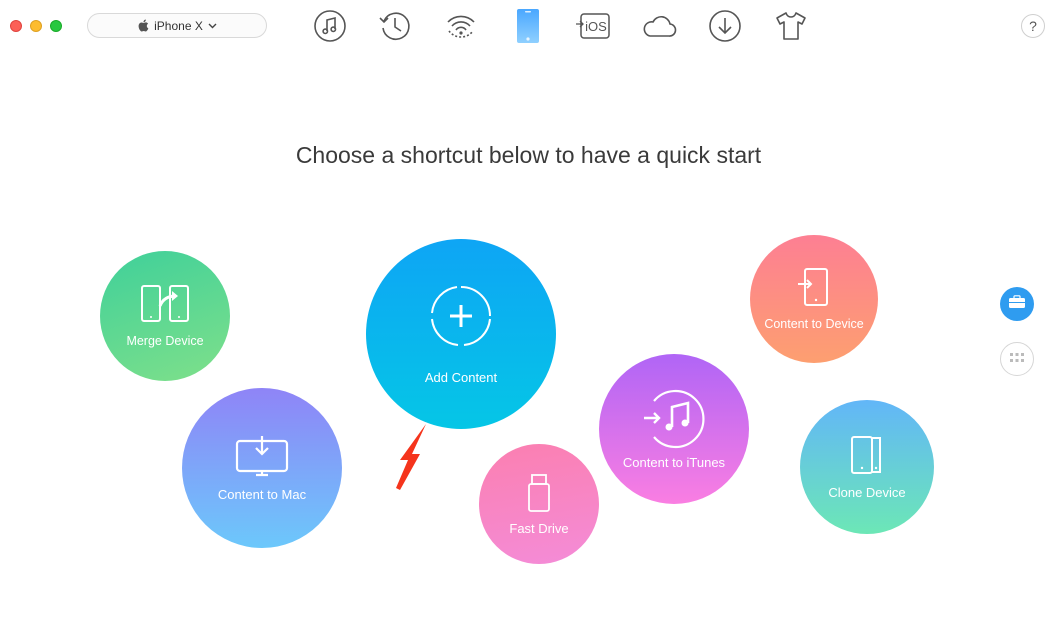 The width and height of the screenshot is (1057, 630). I want to click on history-icon, so click(395, 26).